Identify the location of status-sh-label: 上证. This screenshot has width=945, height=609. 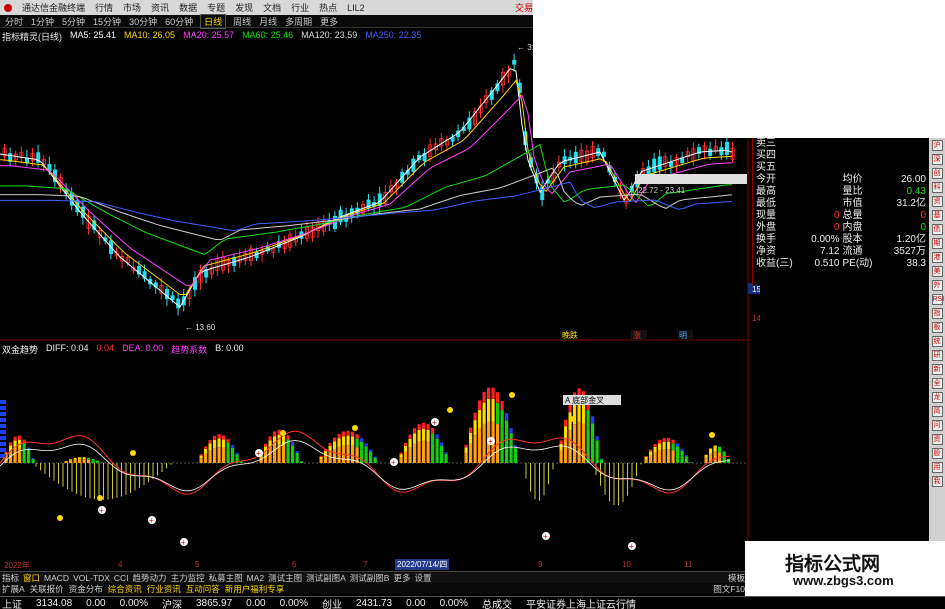
(12, 602).